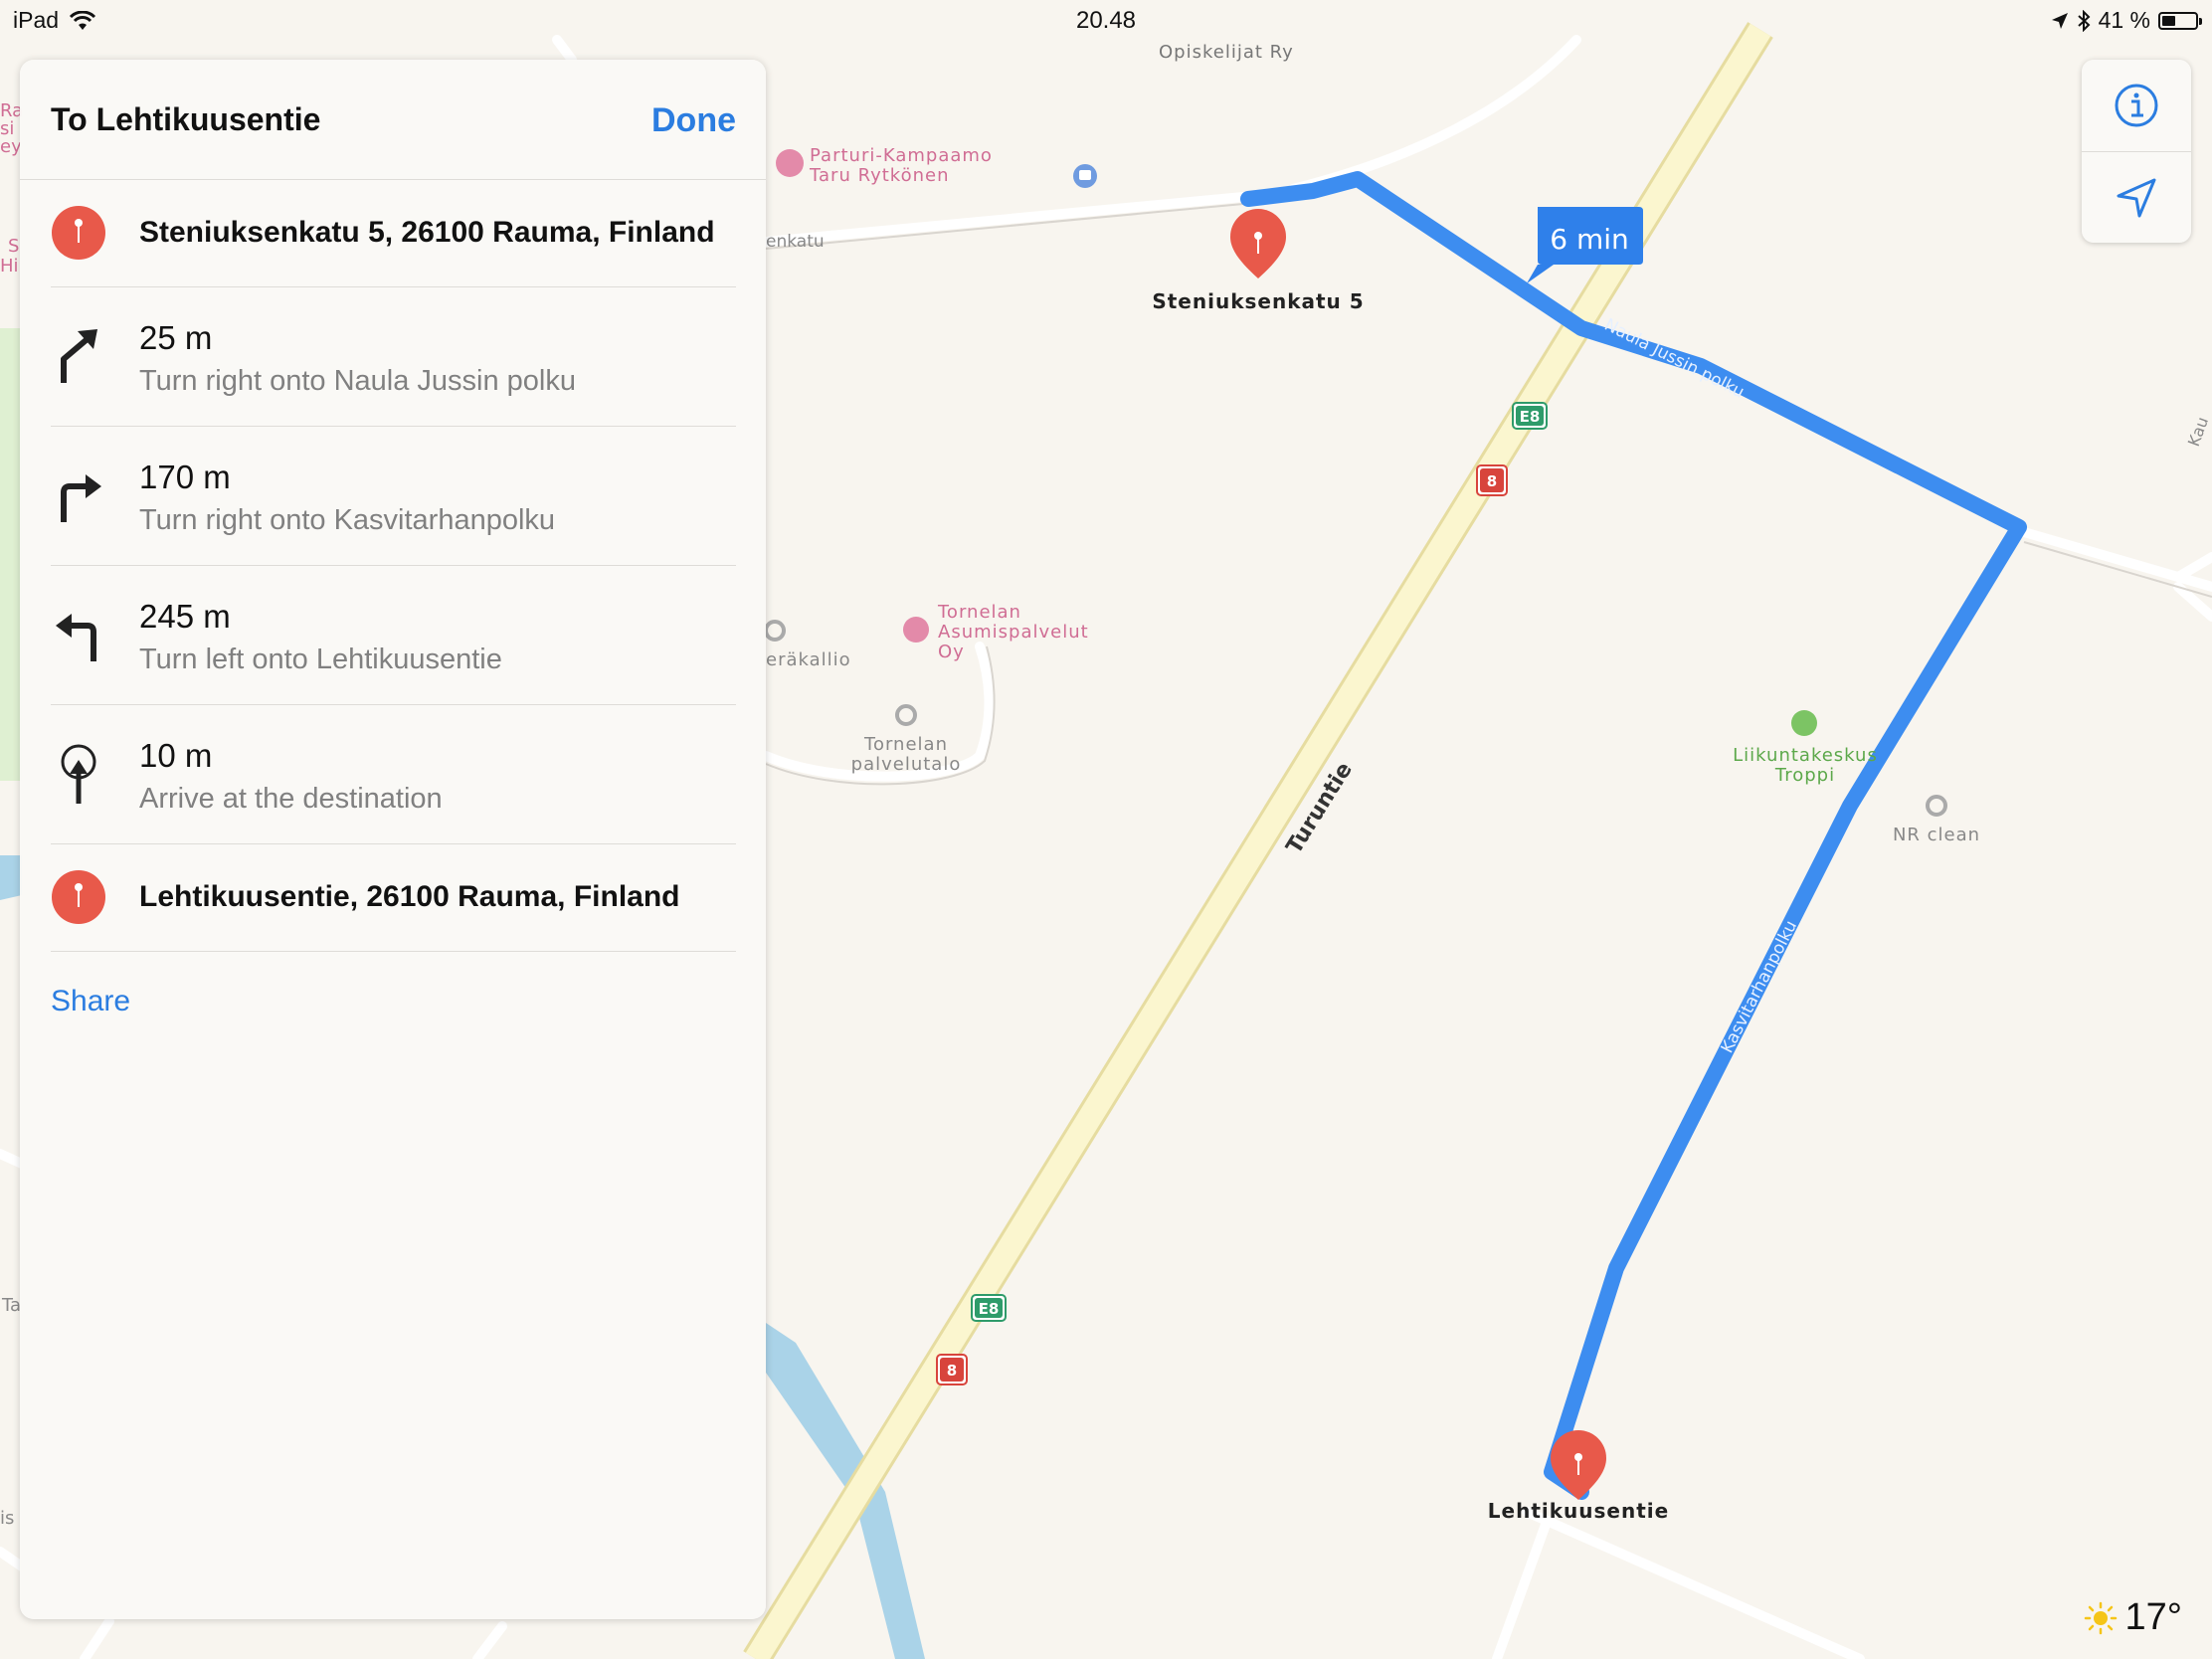  What do you see at coordinates (1578, 1511) in the screenshot?
I see `end-pin-label: Lehtikuusentie` at bounding box center [1578, 1511].